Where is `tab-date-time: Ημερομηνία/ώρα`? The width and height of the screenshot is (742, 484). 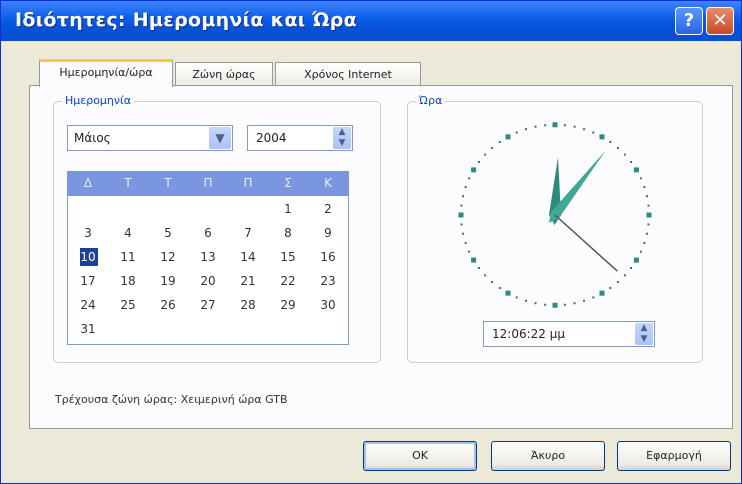
tab-date-time: Ημερομηνία/ώρα is located at coordinates (106, 73).